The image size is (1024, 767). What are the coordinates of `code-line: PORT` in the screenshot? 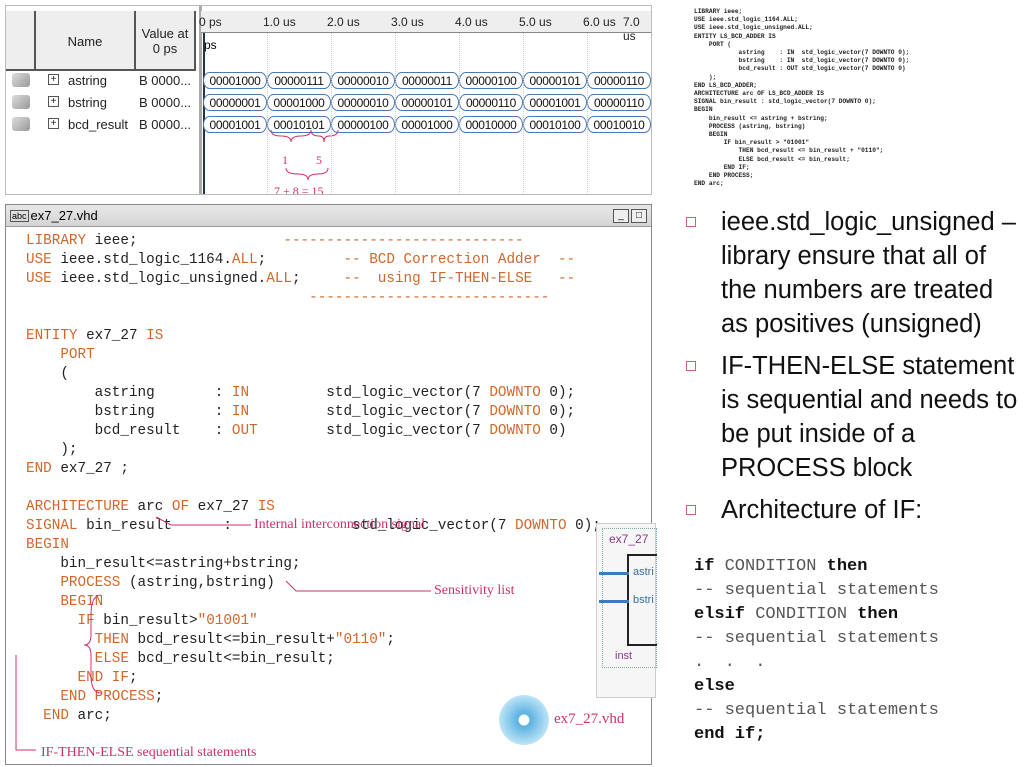 It's located at (60, 355).